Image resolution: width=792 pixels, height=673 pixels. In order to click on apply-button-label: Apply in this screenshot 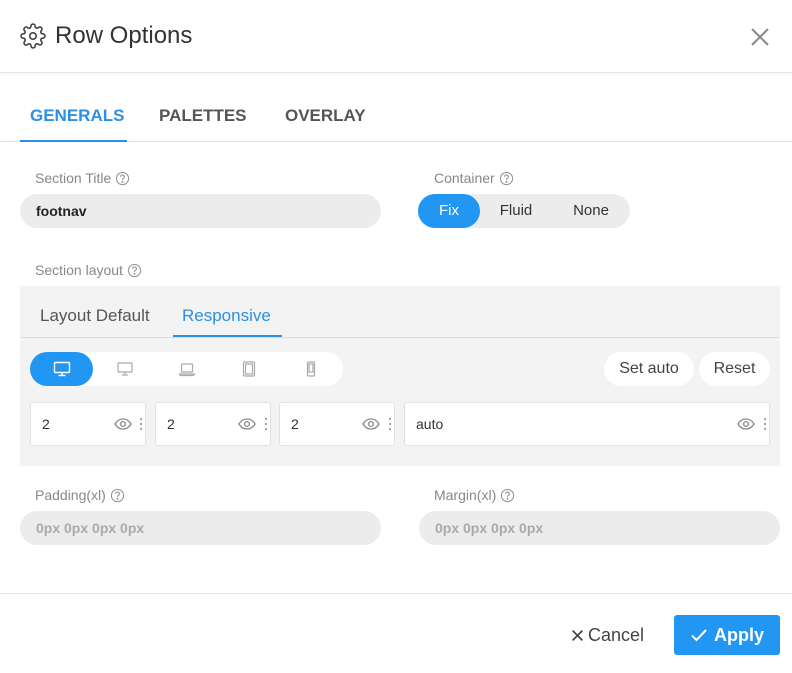, I will do `click(738, 634)`.